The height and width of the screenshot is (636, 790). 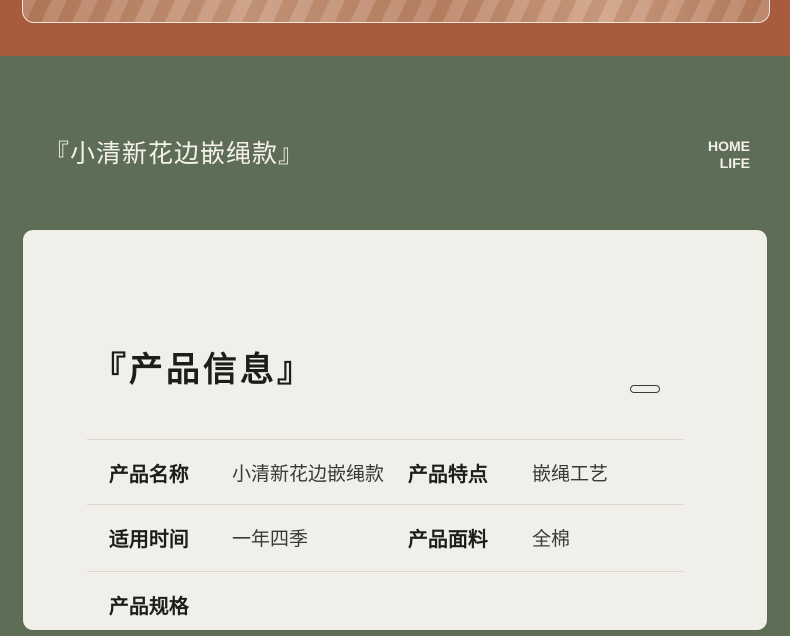 I want to click on spec-row: 产品规格, so click(x=385, y=603).